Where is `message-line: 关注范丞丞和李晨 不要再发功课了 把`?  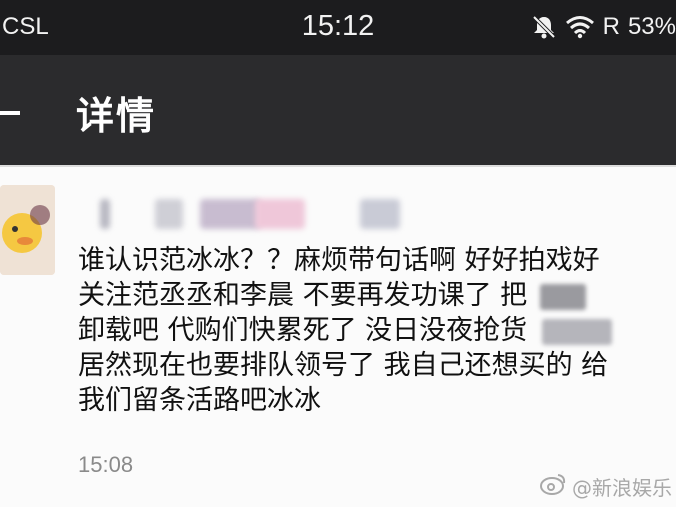
message-line: 关注范丞丞和李晨 不要再发功课了 把 is located at coordinates (303, 295).